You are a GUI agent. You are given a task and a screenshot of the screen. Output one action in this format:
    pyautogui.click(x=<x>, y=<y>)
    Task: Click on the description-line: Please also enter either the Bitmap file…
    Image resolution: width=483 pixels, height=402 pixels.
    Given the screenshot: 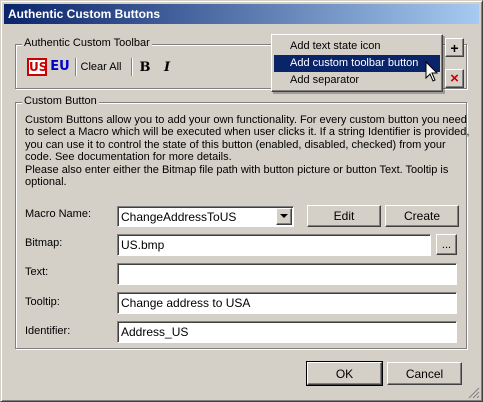 What is the action you would take?
    pyautogui.click(x=237, y=169)
    